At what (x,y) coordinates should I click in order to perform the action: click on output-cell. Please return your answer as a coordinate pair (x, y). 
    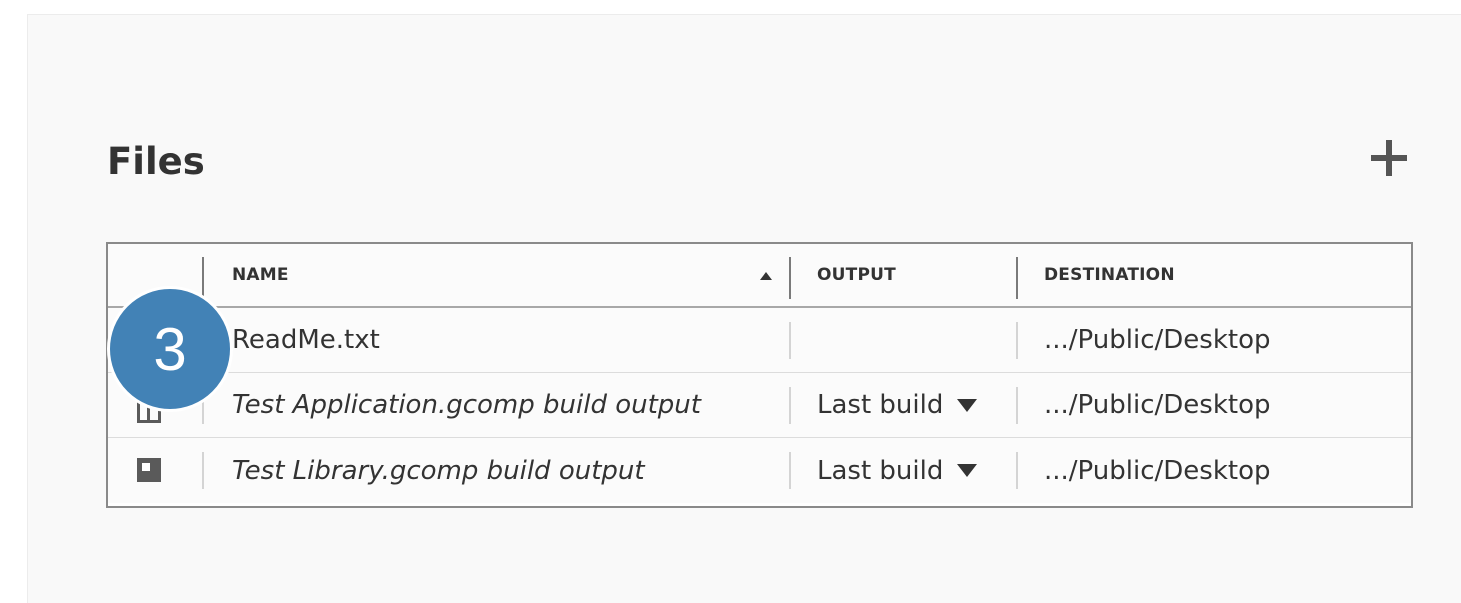
    Looking at the image, I should click on (917, 340).